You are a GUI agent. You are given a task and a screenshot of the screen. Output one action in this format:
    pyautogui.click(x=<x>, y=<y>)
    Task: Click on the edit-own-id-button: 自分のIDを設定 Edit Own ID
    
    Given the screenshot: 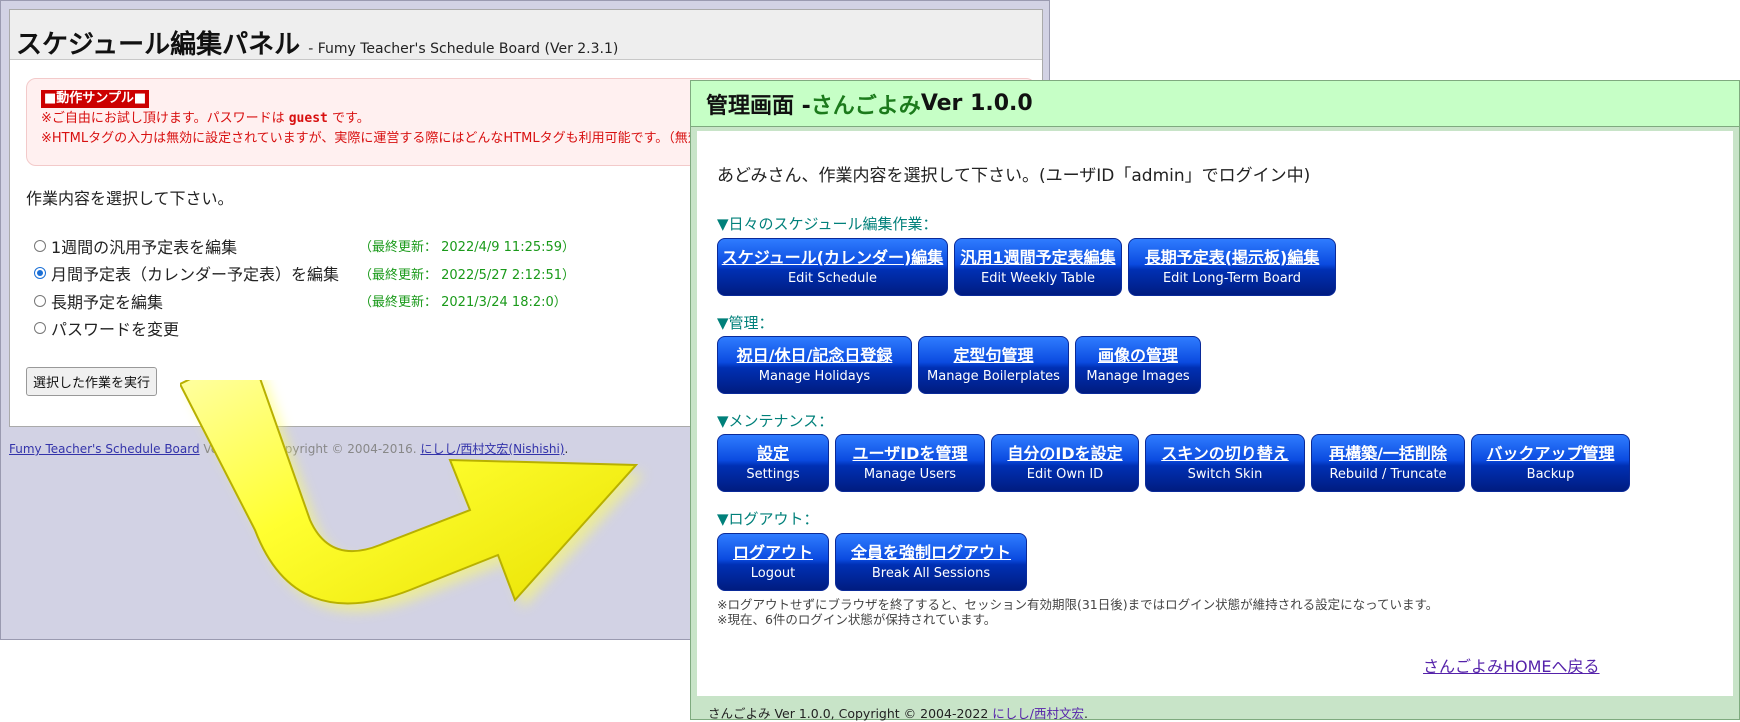 What is the action you would take?
    pyautogui.click(x=1065, y=463)
    